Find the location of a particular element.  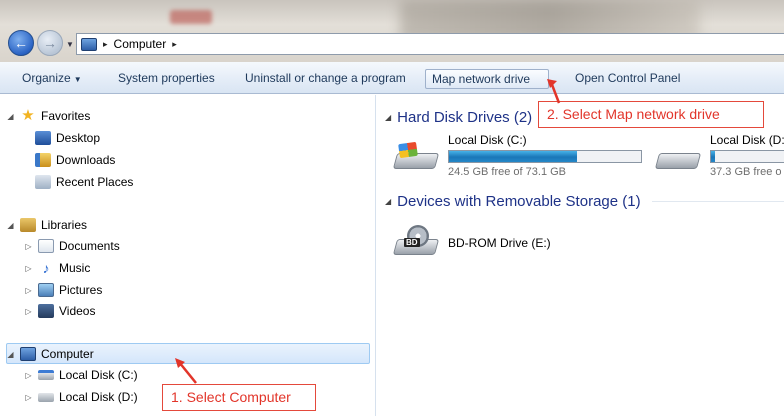

hard-disk-drives-label: Hard Disk Drives (2) is located at coordinates (465, 117).